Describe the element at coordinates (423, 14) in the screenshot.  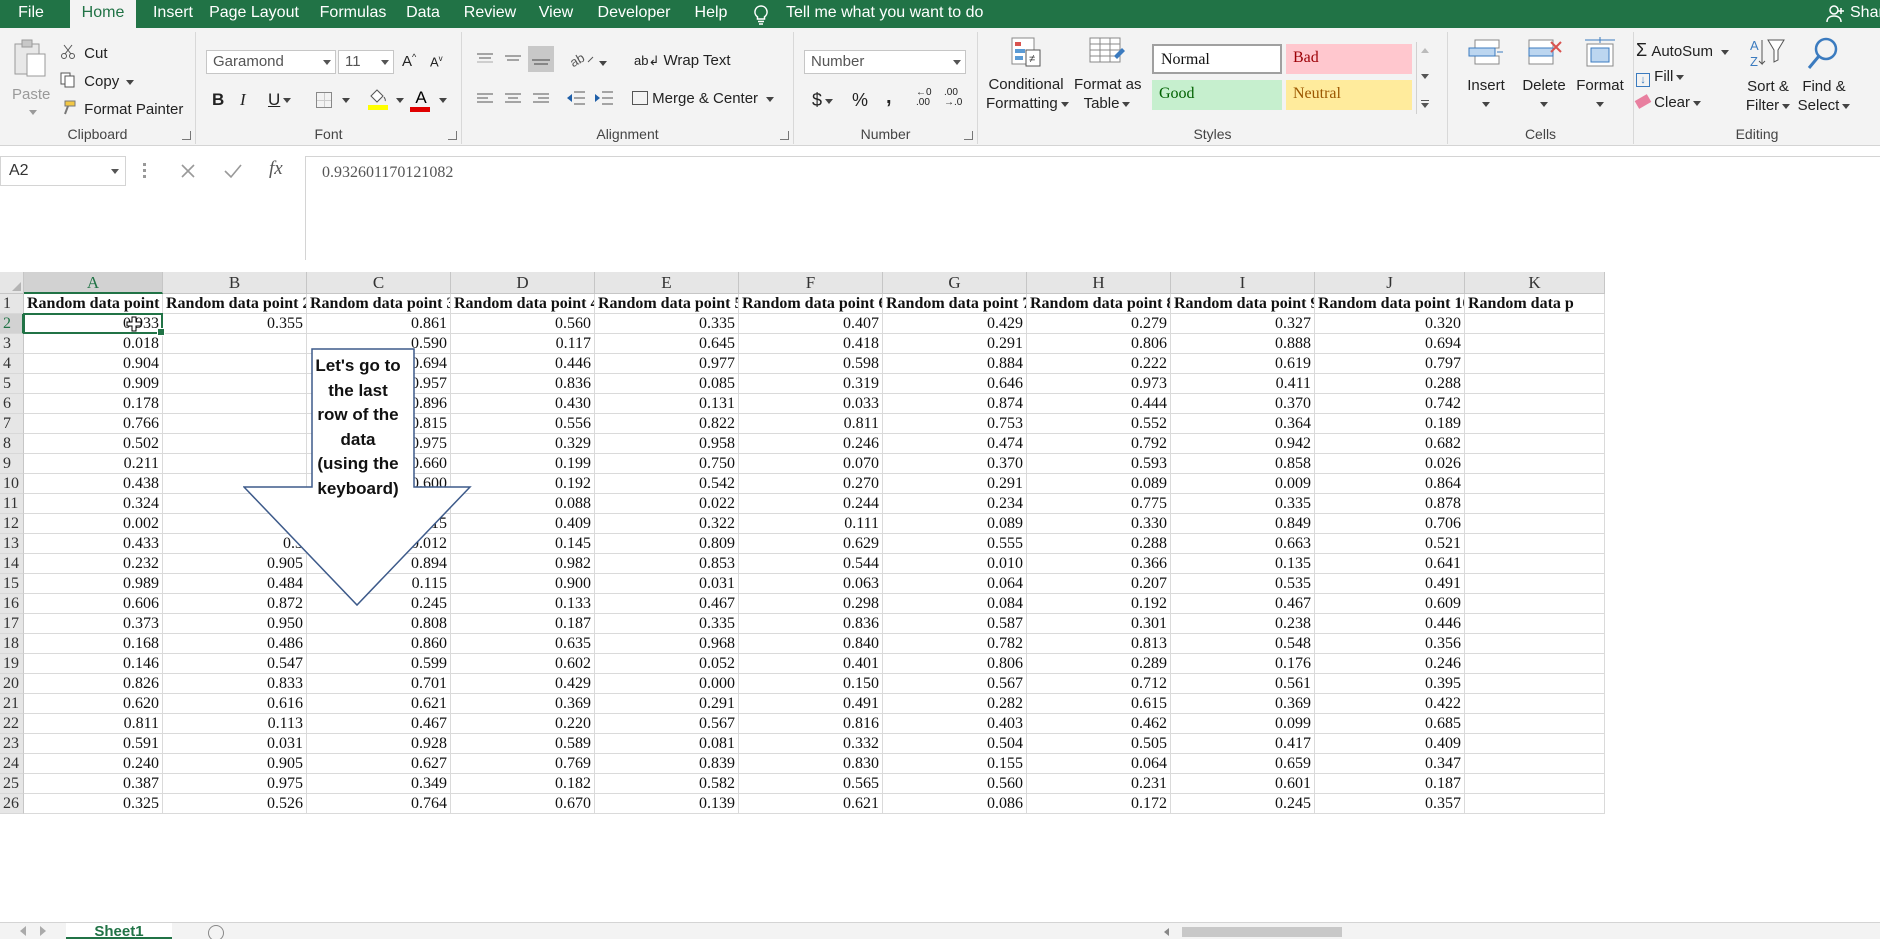
I see `tab-data: Data` at that location.